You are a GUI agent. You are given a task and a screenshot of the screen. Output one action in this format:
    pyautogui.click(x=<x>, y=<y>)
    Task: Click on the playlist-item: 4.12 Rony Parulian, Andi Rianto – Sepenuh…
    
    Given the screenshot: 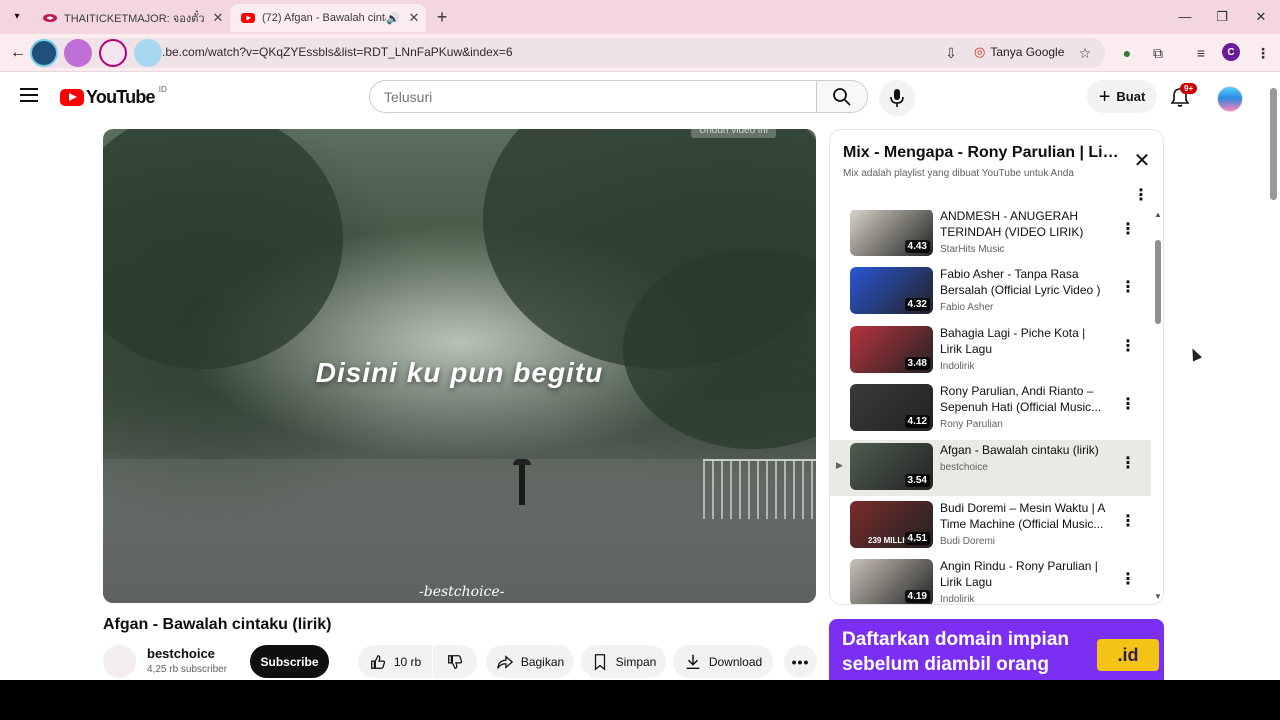 What is the action you would take?
    pyautogui.click(x=990, y=409)
    